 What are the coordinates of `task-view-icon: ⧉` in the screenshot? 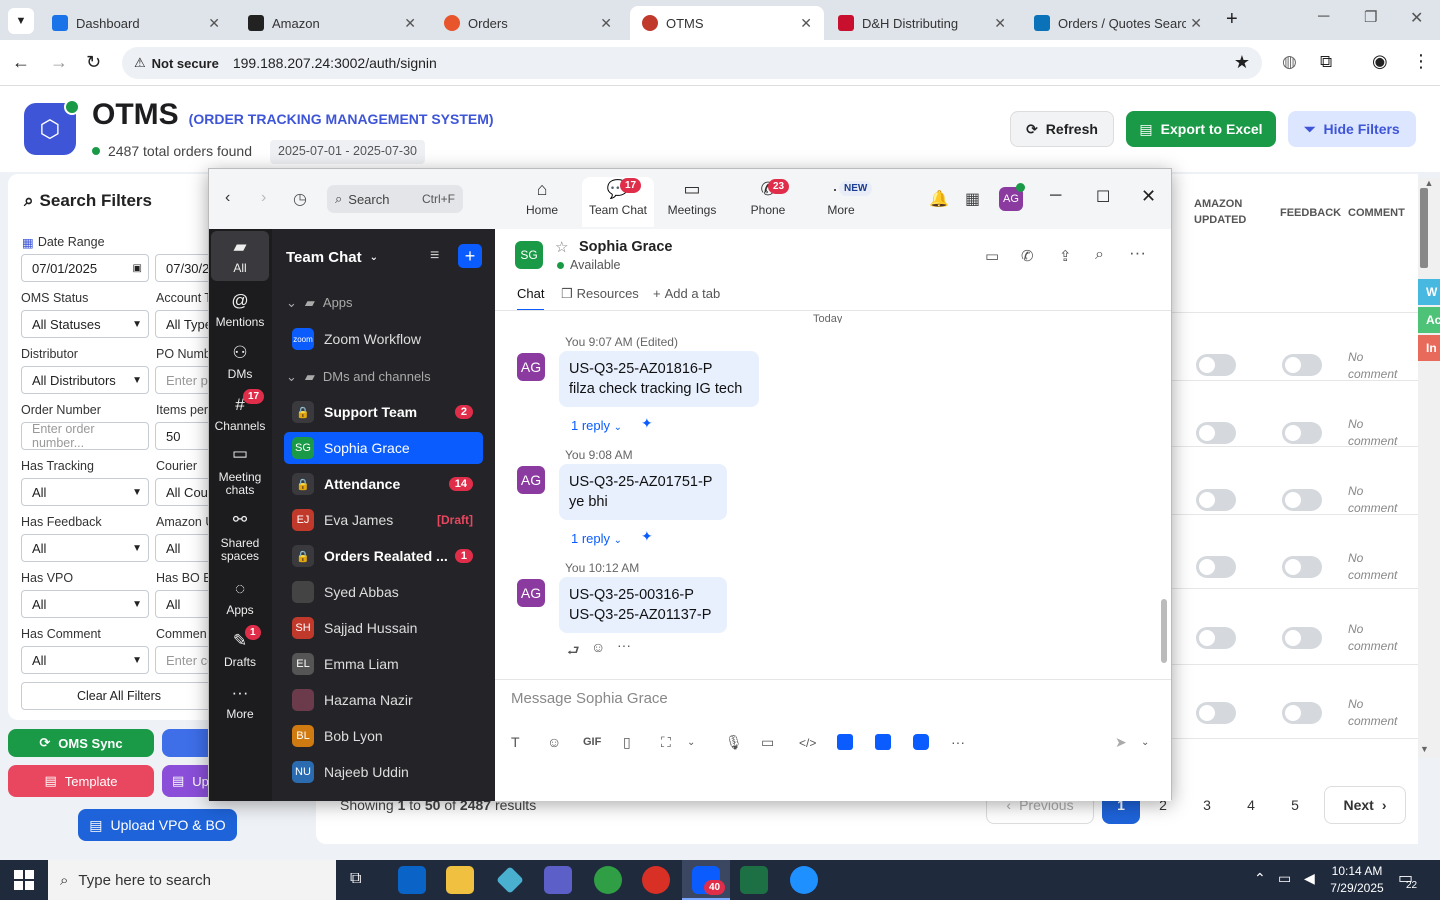 It's located at (355, 879).